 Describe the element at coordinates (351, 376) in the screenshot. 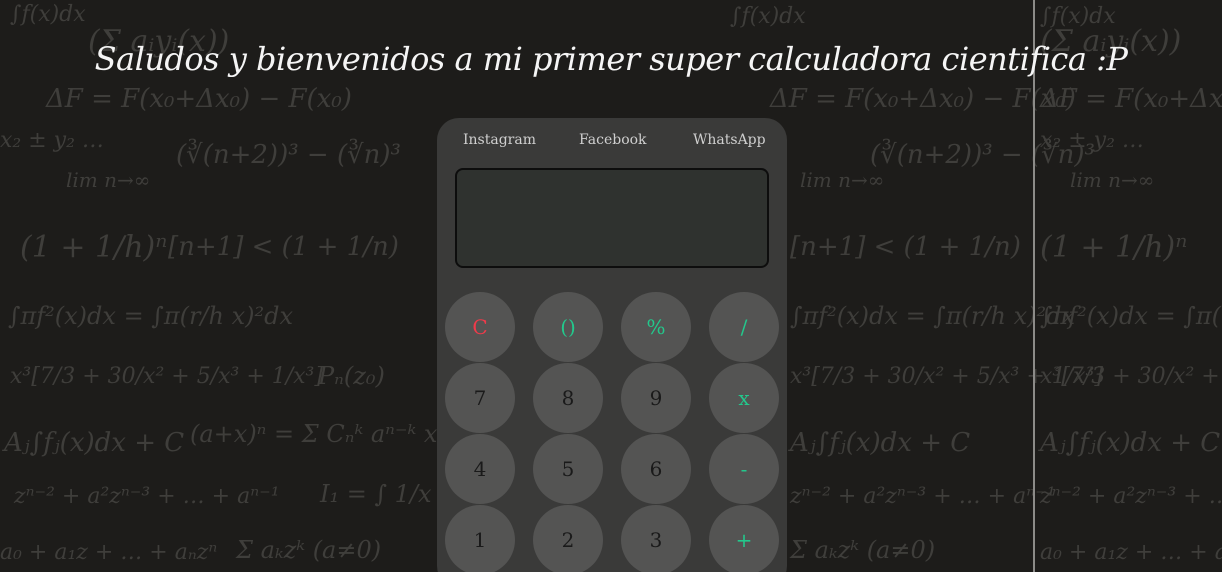

I see `formula-text: Pₙ(z₀)` at that location.